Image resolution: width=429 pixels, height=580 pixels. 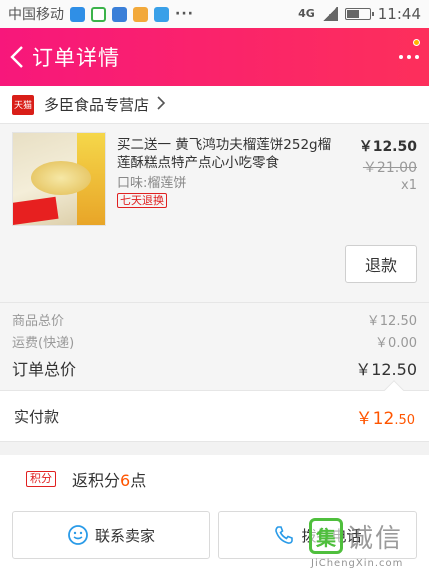 What do you see at coordinates (214, 319) in the screenshot?
I see `goods-total-row: 商品总价 ￥12.50` at bounding box center [214, 319].